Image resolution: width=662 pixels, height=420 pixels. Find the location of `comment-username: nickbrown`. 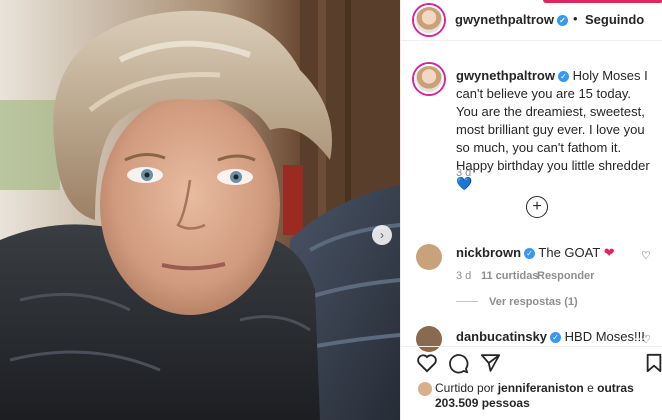

comment-username: nickbrown is located at coordinates (488, 252).